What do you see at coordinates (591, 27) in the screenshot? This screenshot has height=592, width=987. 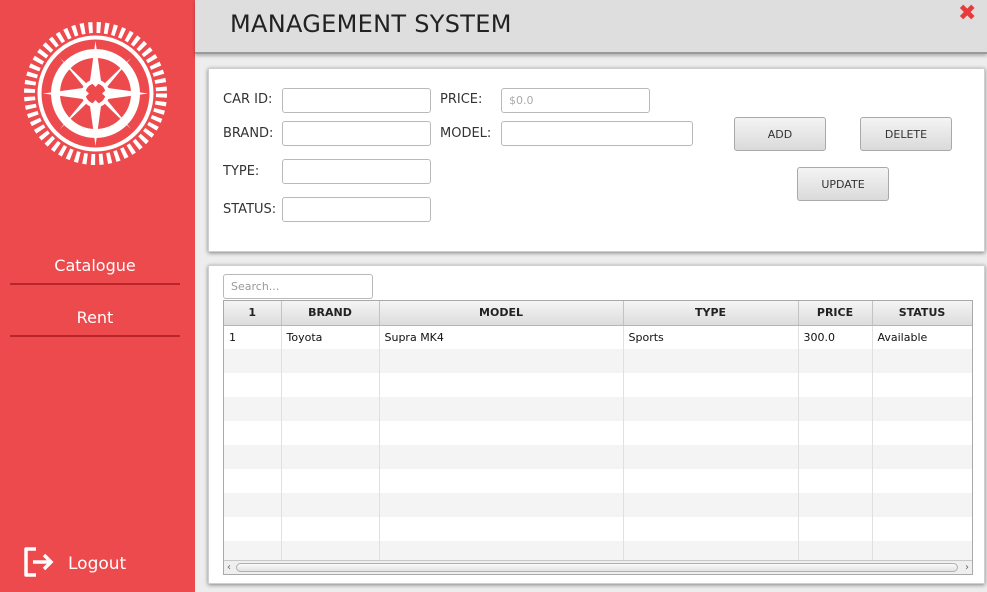 I see `header: MANAGEMENT SYSTEM ✖` at bounding box center [591, 27].